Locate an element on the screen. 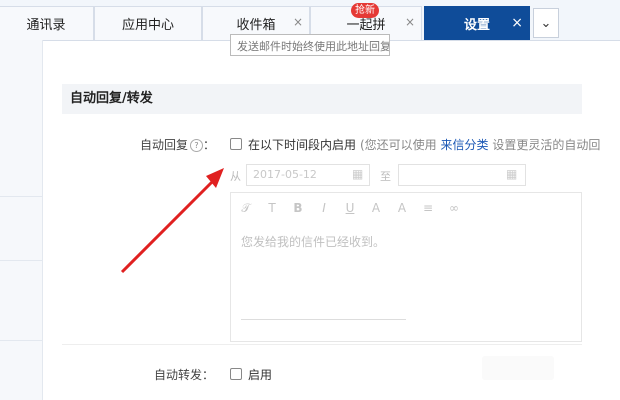 This screenshot has width=620, height=400. red-arrow-line is located at coordinates (168, 226).